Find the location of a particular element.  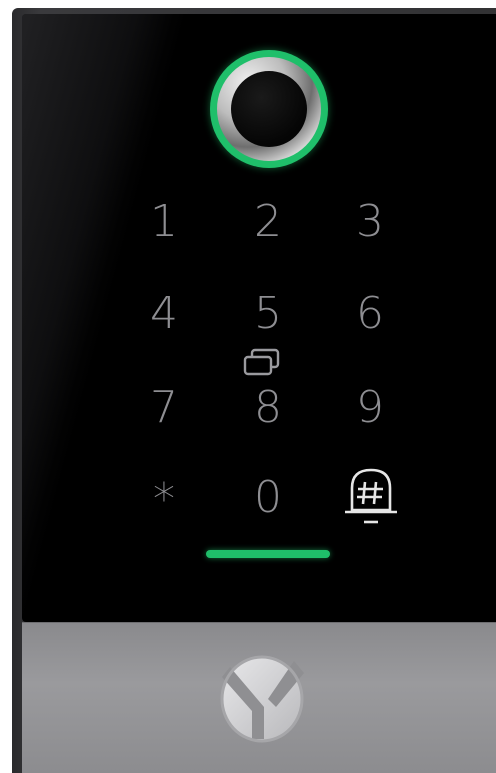

key-7: 7 is located at coordinates (164, 408).